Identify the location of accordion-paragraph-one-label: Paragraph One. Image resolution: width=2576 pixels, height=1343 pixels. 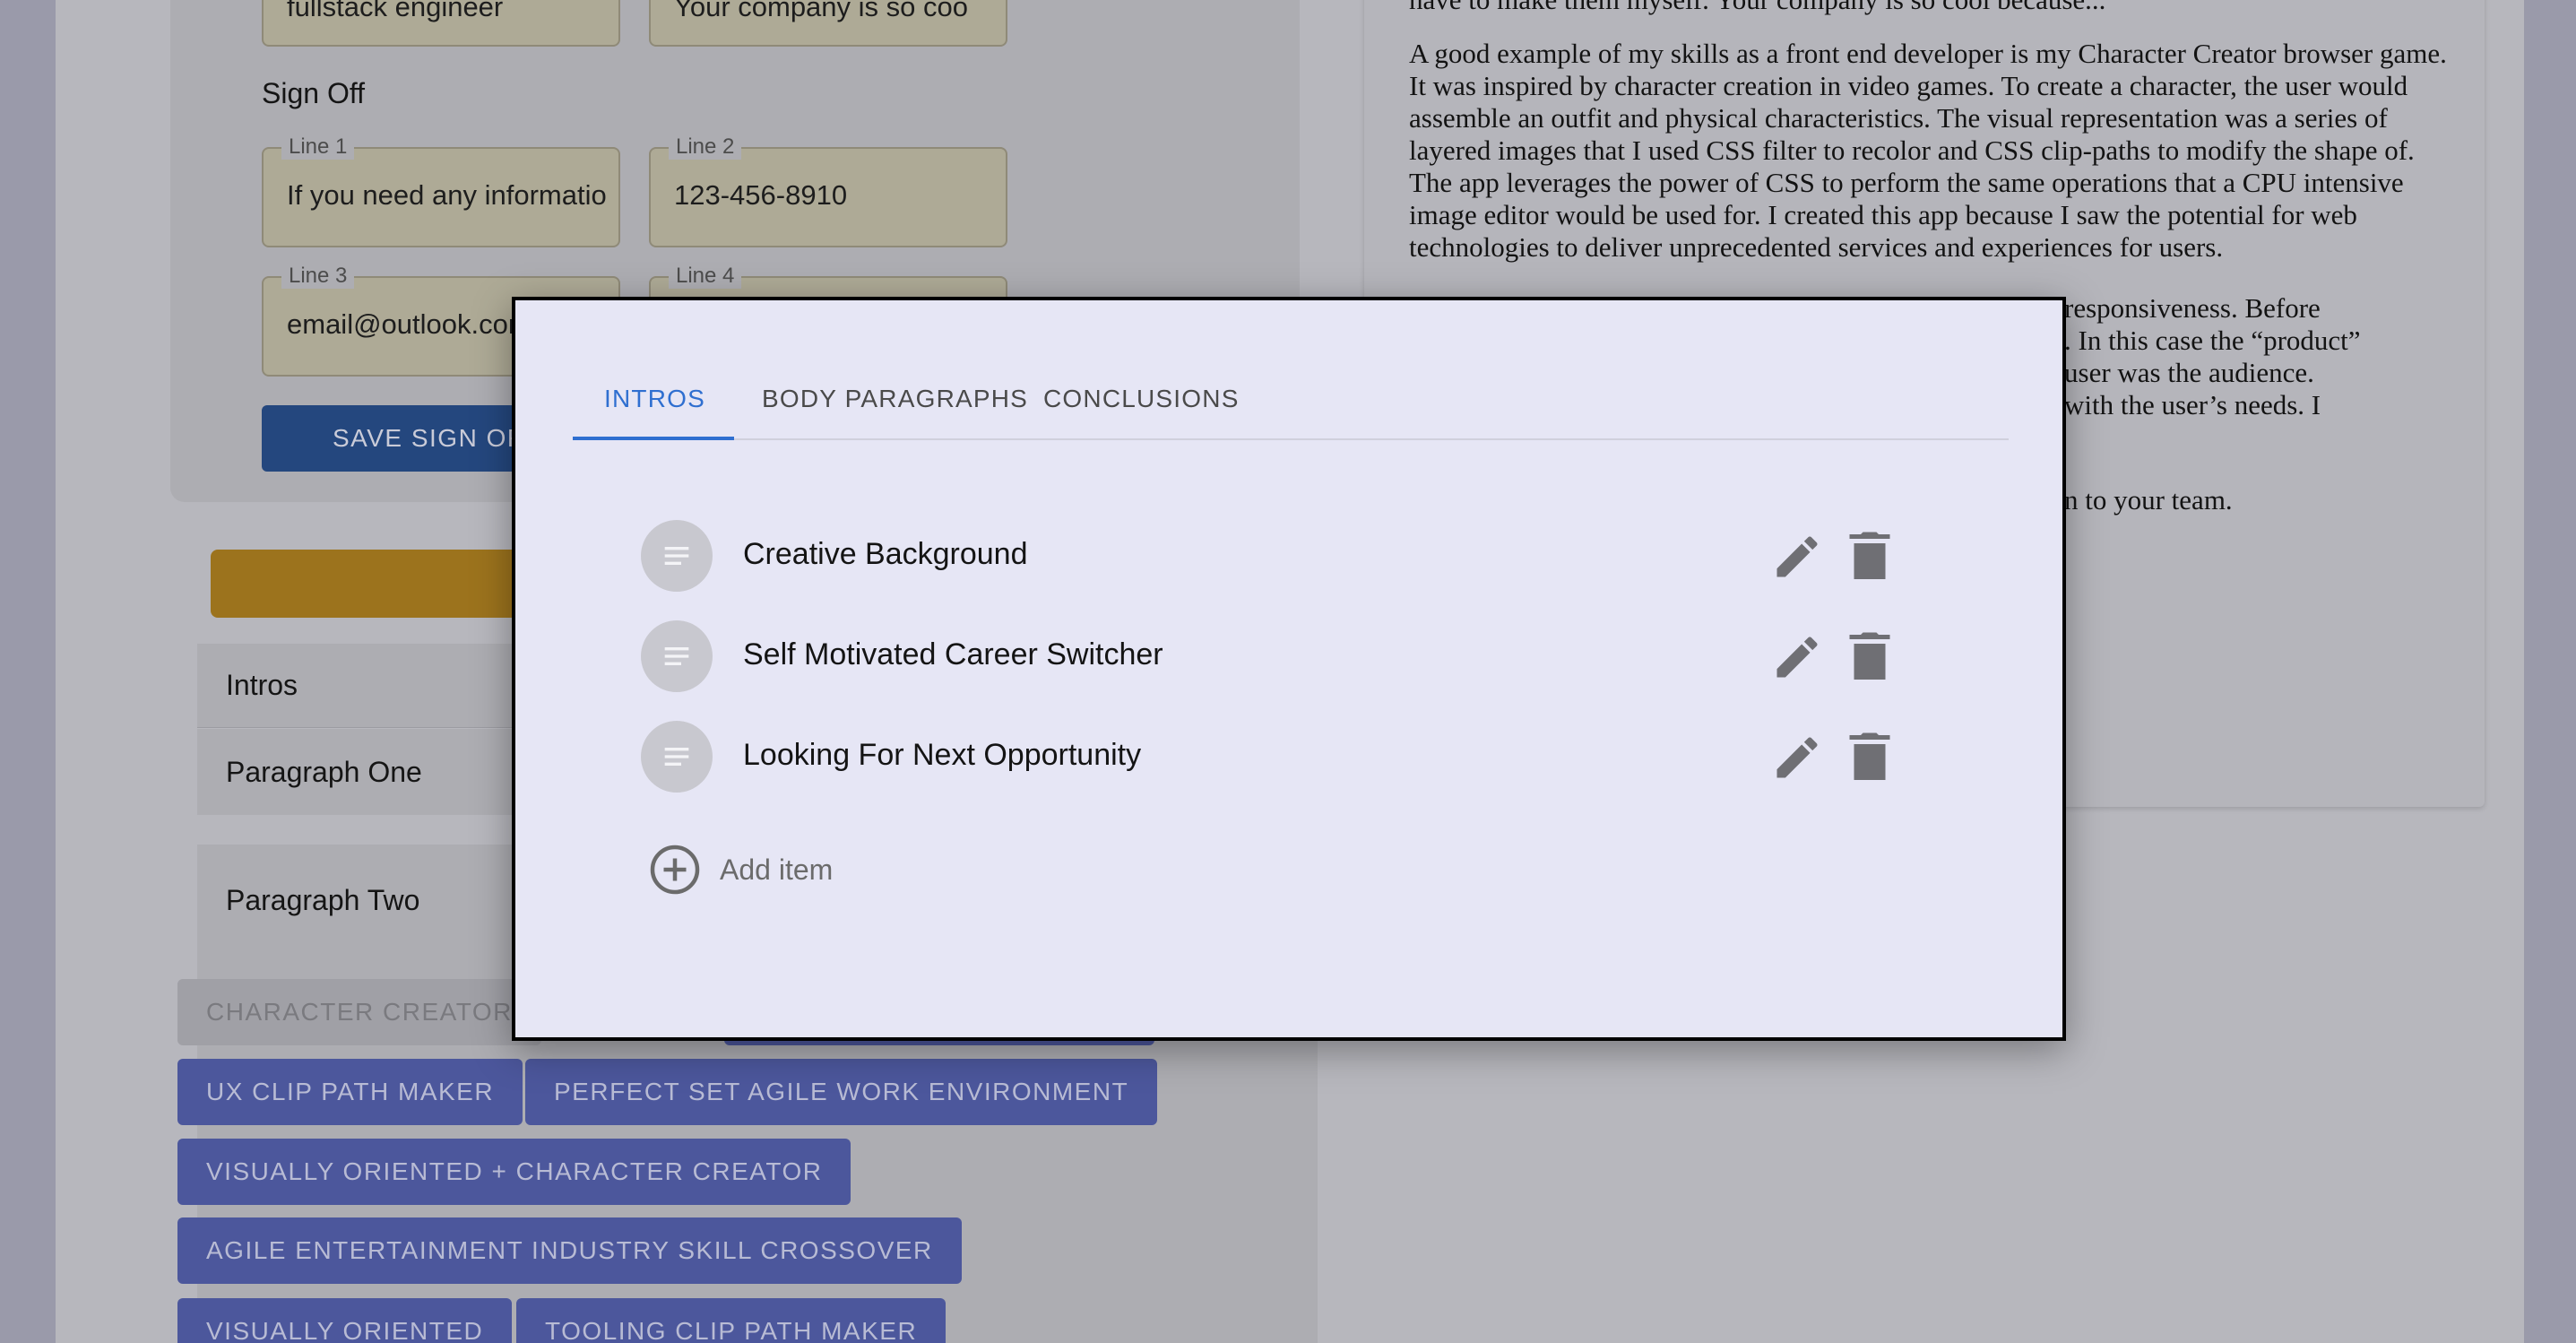
(324, 772).